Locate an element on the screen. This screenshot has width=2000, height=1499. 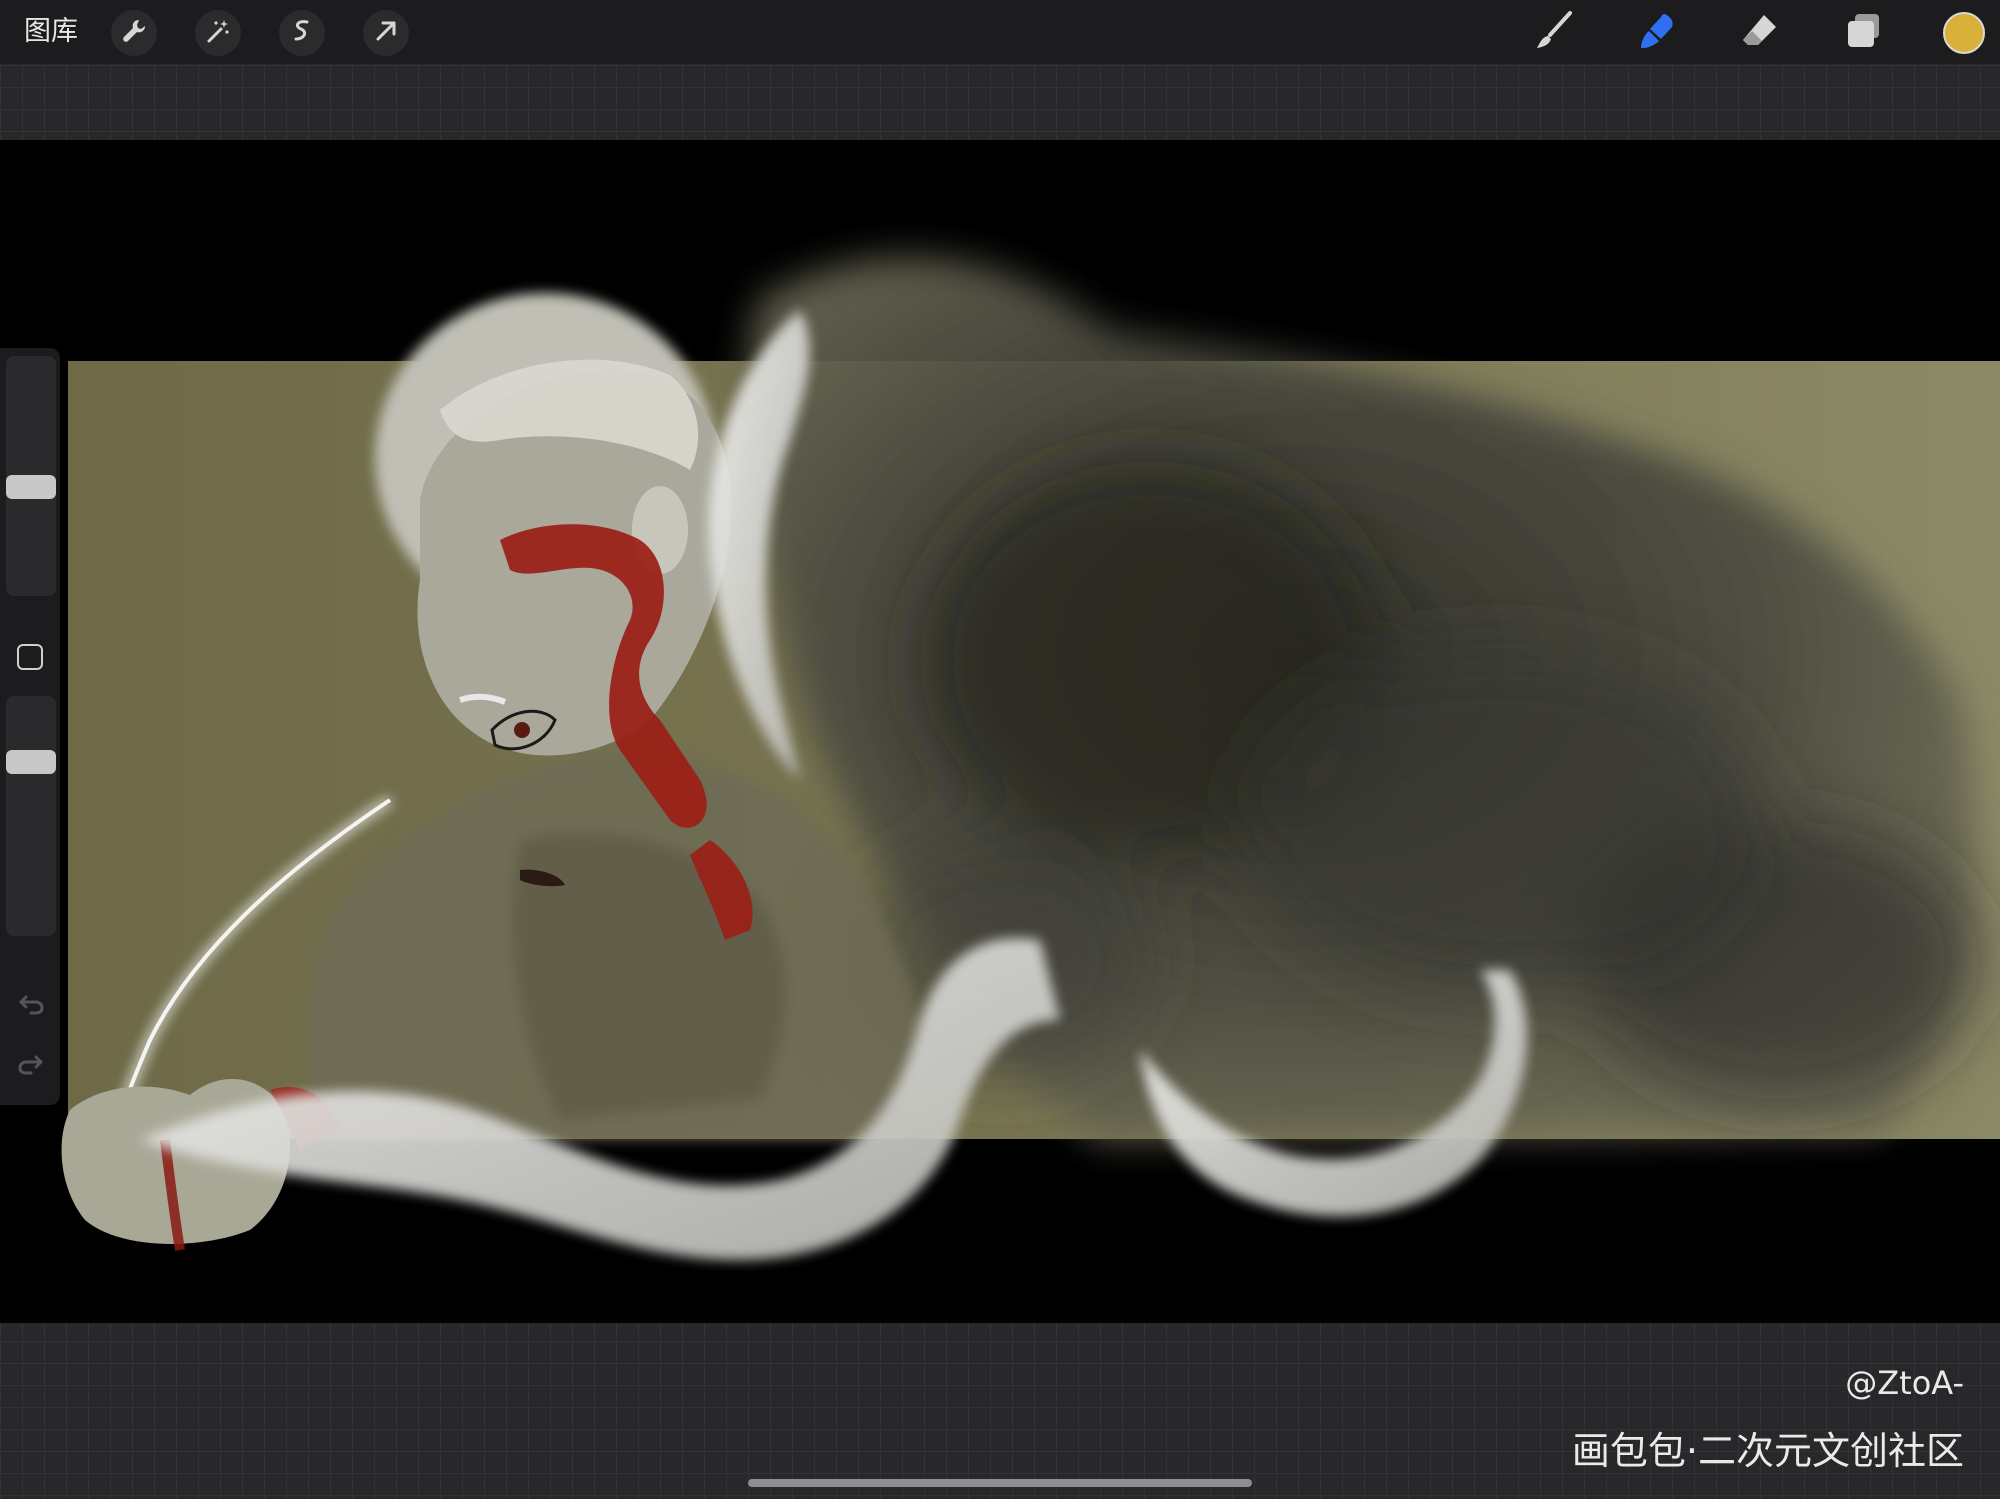
opacity-slider-thumb is located at coordinates (31, 762).